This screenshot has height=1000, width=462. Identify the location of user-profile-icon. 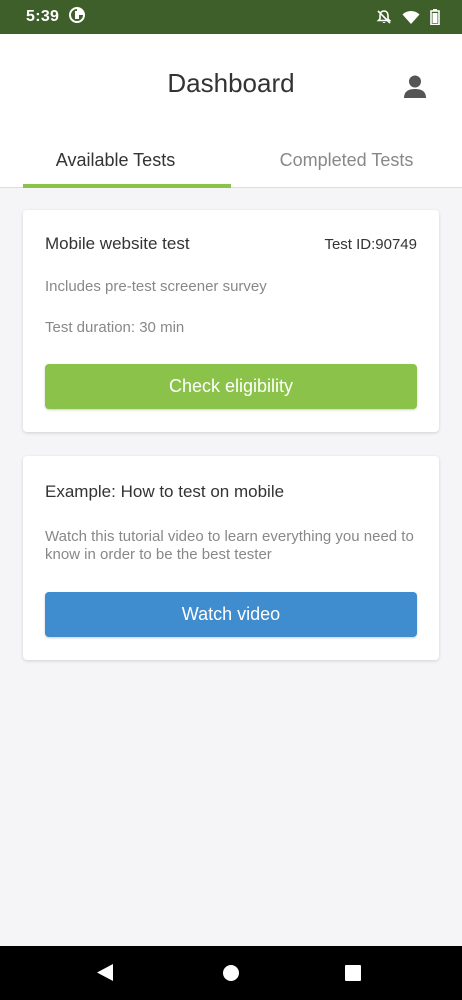
(415, 87).